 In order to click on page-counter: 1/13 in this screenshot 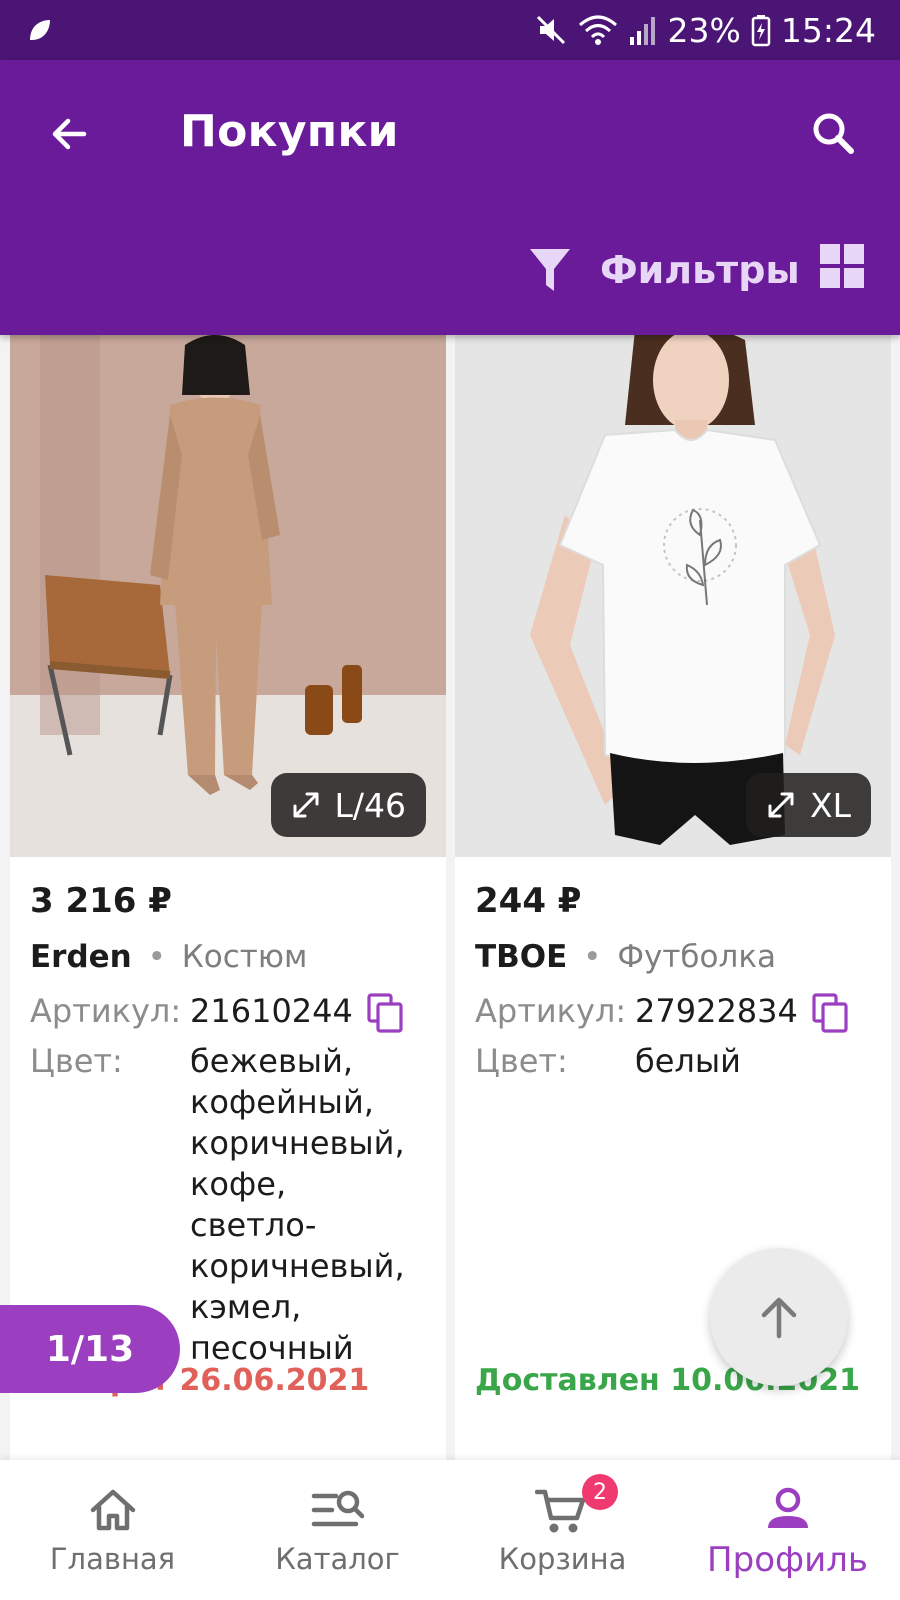, I will do `click(90, 1349)`.